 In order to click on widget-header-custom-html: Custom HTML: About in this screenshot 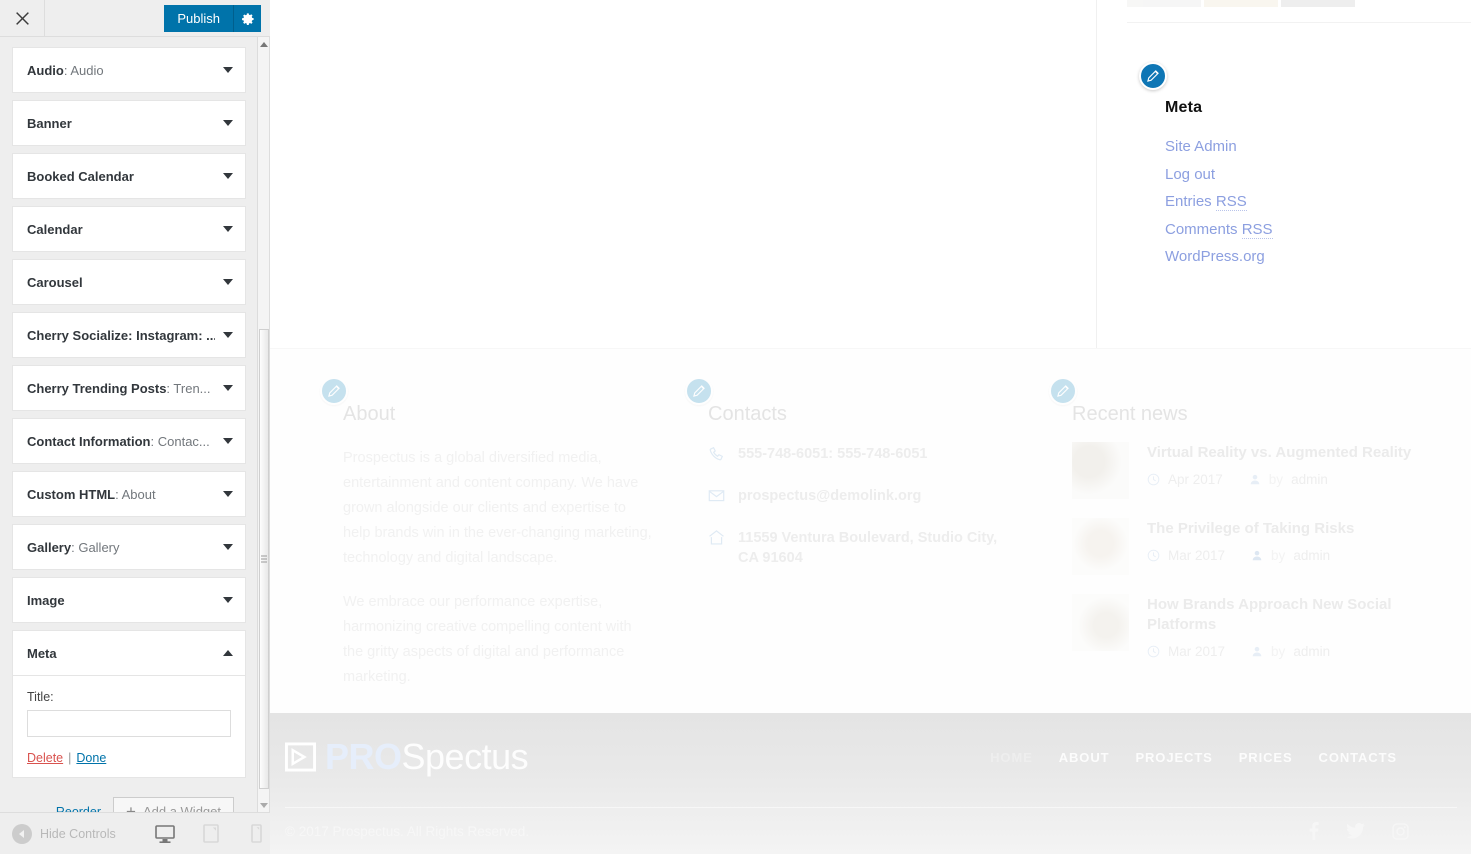, I will do `click(129, 494)`.